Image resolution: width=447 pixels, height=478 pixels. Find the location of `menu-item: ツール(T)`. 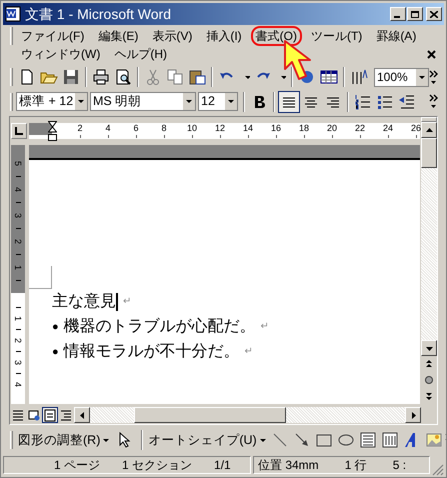

menu-item: ツール(T) is located at coordinates (337, 36).